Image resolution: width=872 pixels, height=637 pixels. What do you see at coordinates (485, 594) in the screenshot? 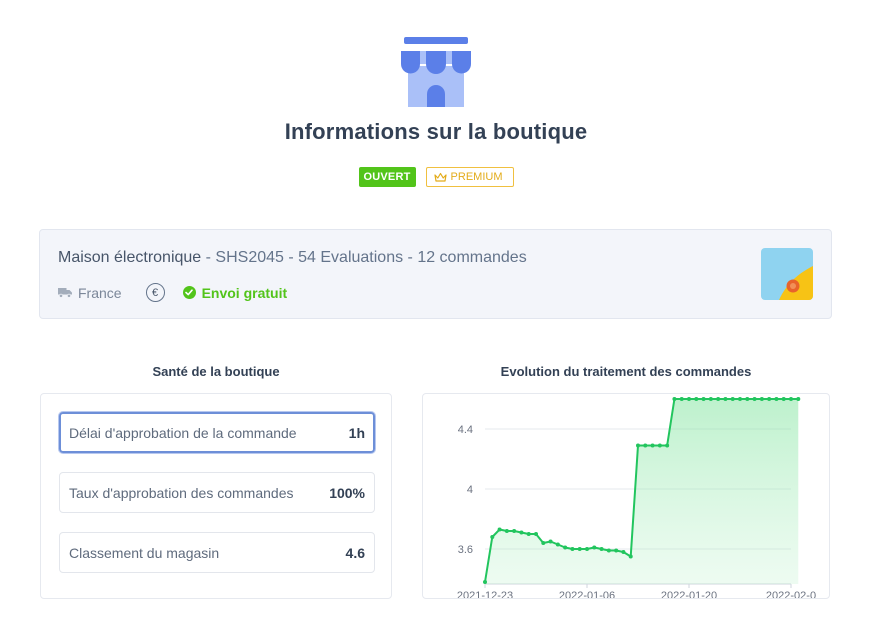
I see `x-tick-label: 2021-12-23` at bounding box center [485, 594].